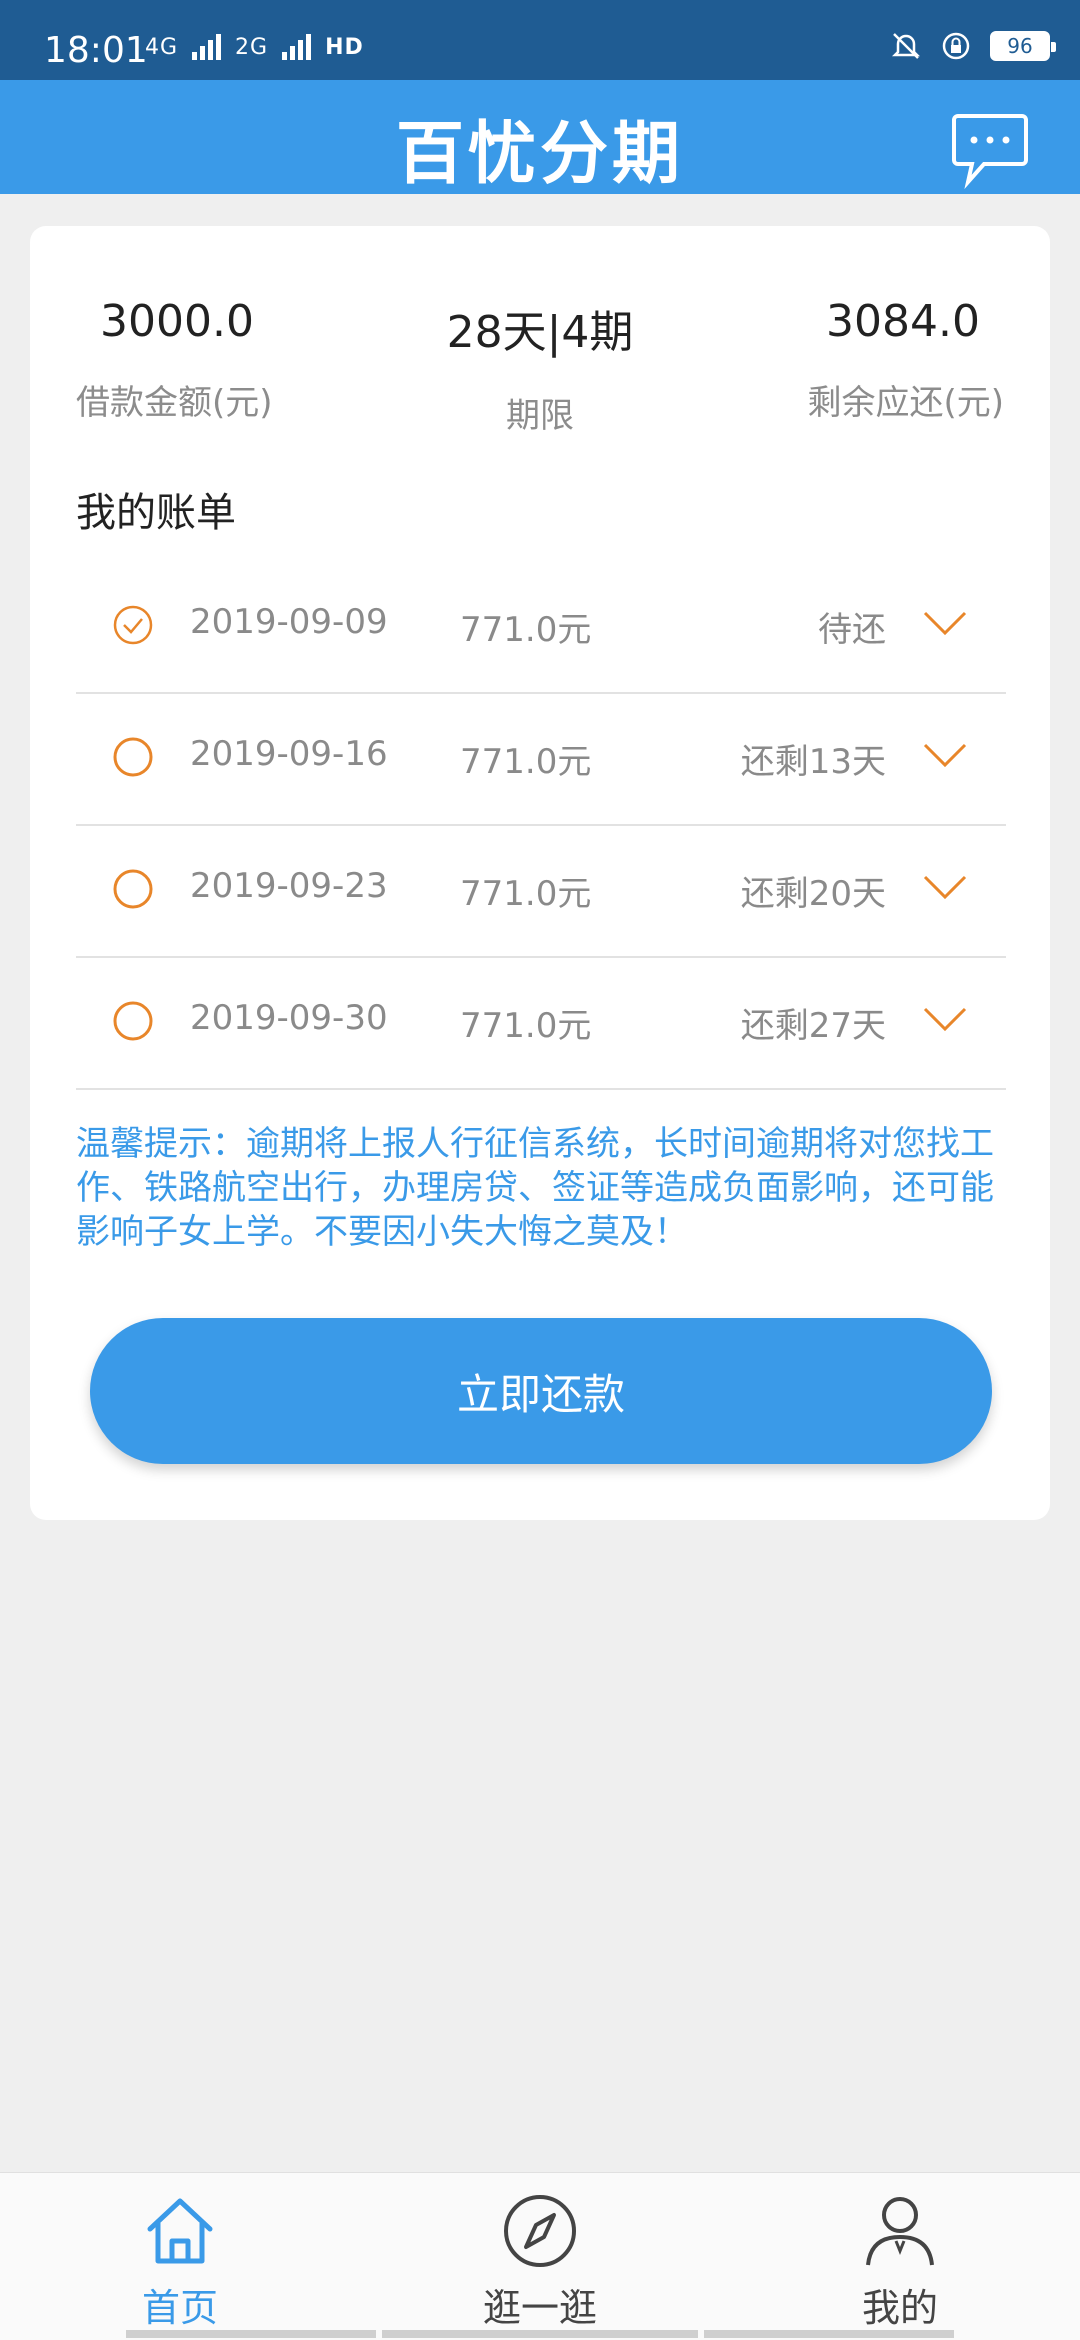 Image resolution: width=1080 pixels, height=2340 pixels. Describe the element at coordinates (905, 403) in the screenshot. I see `remaining-due-label: 剩余应还(元)` at that location.